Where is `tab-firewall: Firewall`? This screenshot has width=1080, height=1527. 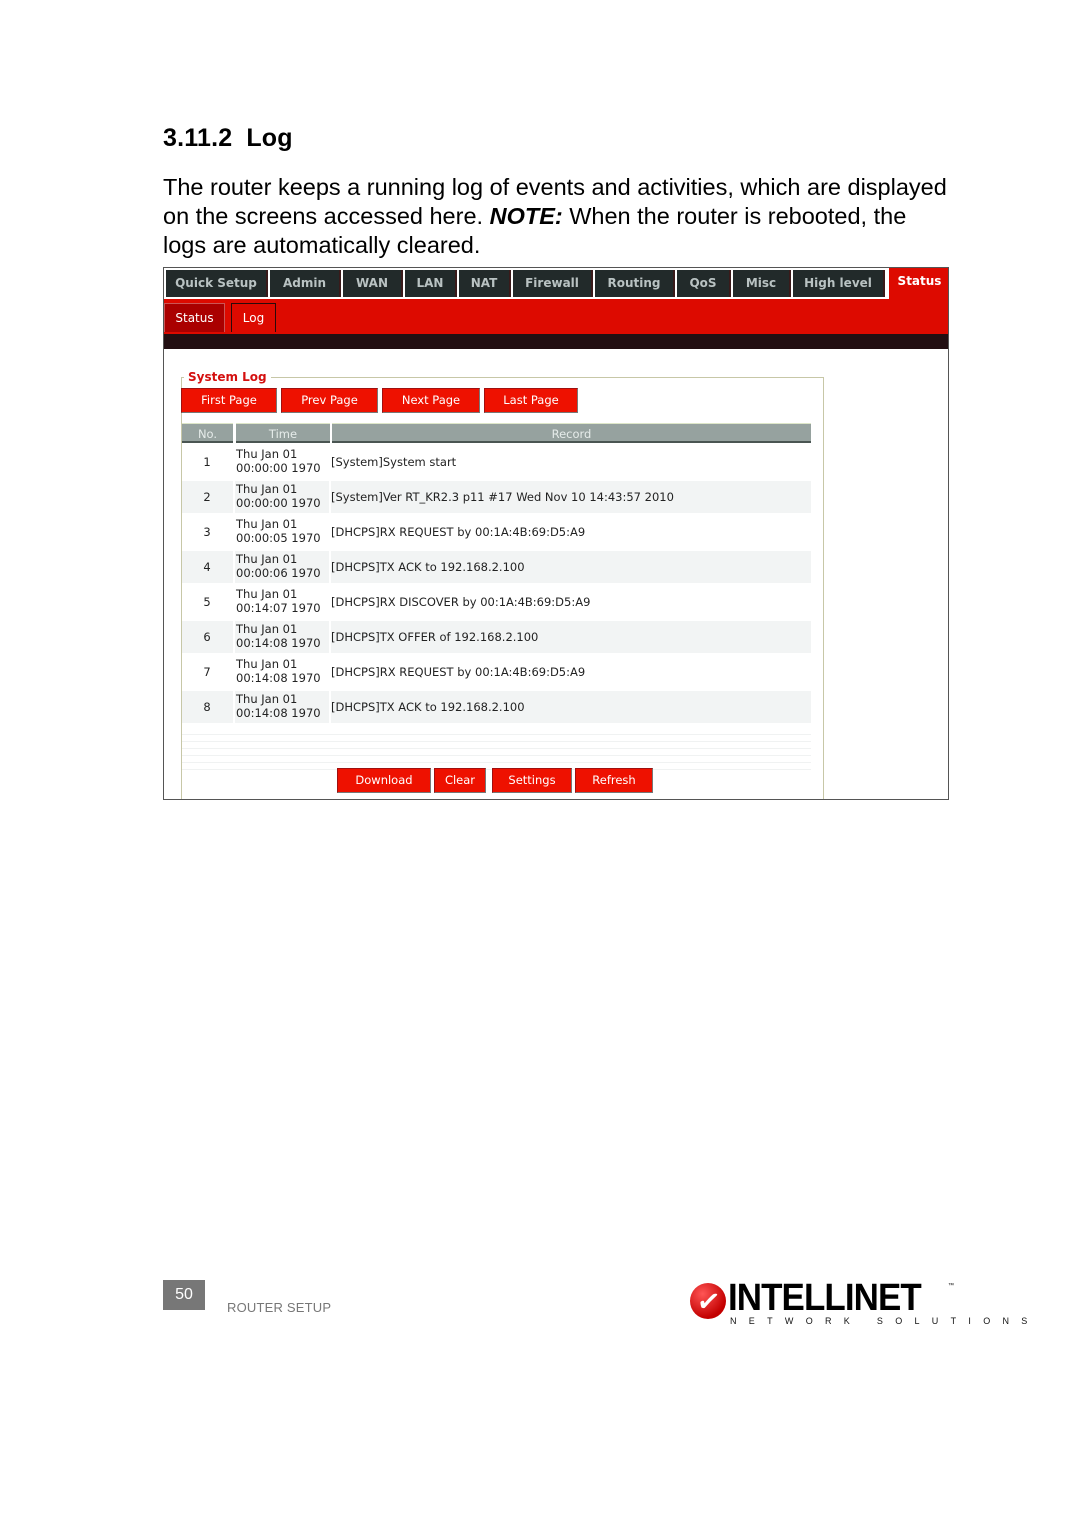 tab-firewall: Firewall is located at coordinates (553, 283).